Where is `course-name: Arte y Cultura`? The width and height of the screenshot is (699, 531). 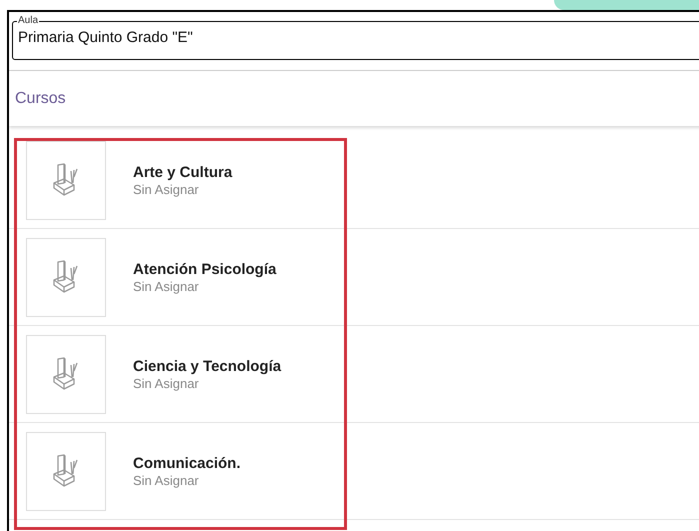 course-name: Arte y Cultura is located at coordinates (182, 172).